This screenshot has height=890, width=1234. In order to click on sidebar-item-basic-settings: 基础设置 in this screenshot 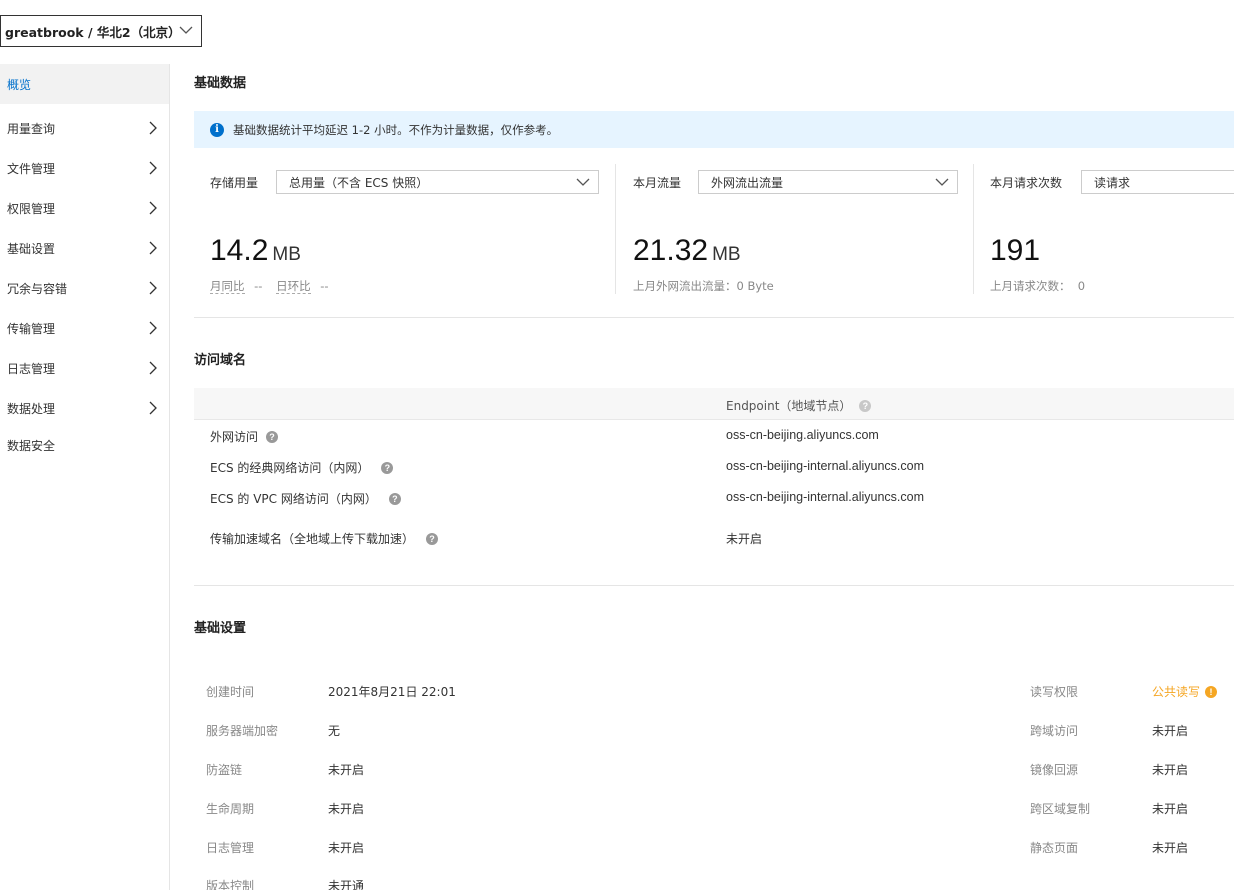, I will do `click(84, 248)`.